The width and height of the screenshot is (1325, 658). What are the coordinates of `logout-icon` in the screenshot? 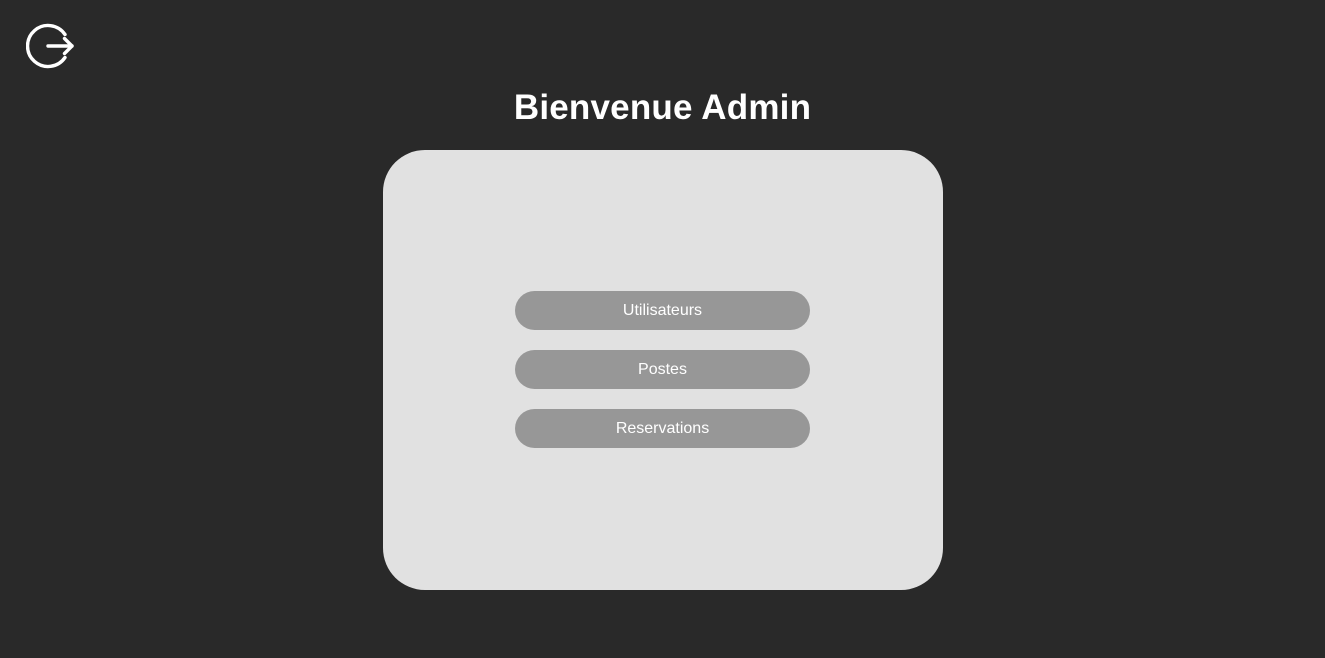 It's located at (50, 46).